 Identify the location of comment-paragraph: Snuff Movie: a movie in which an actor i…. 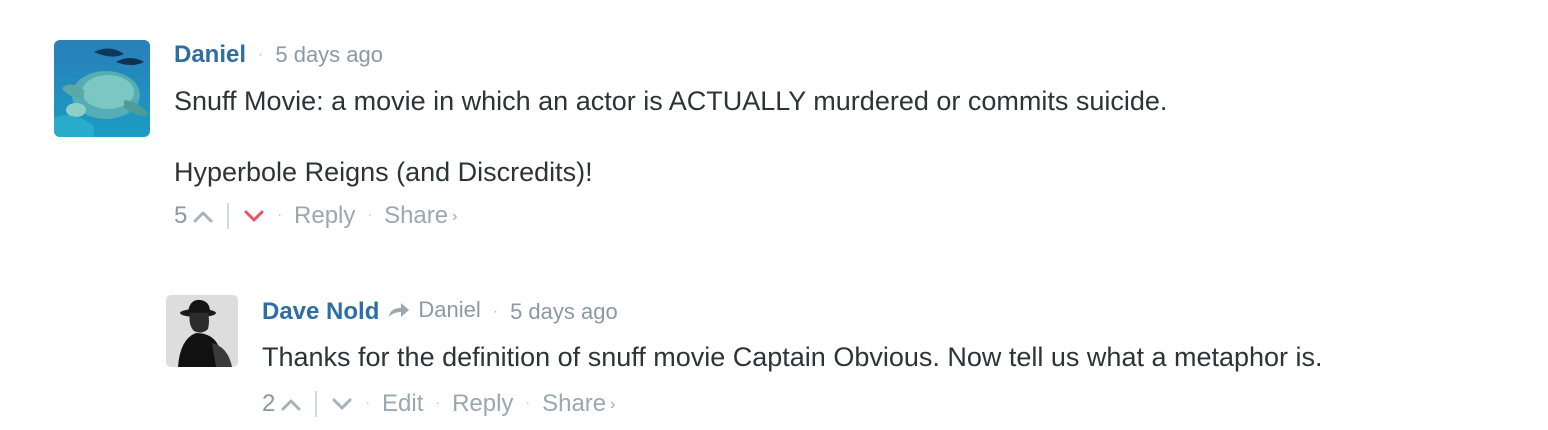
(671, 101).